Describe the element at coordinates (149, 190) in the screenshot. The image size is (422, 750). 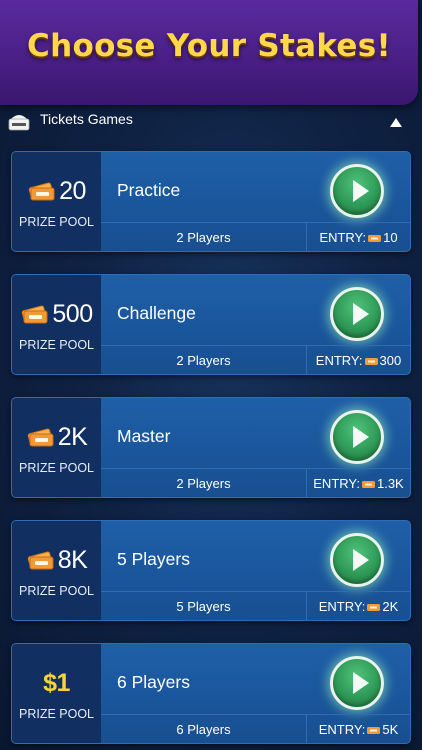
I see `game-title: Practice` at that location.